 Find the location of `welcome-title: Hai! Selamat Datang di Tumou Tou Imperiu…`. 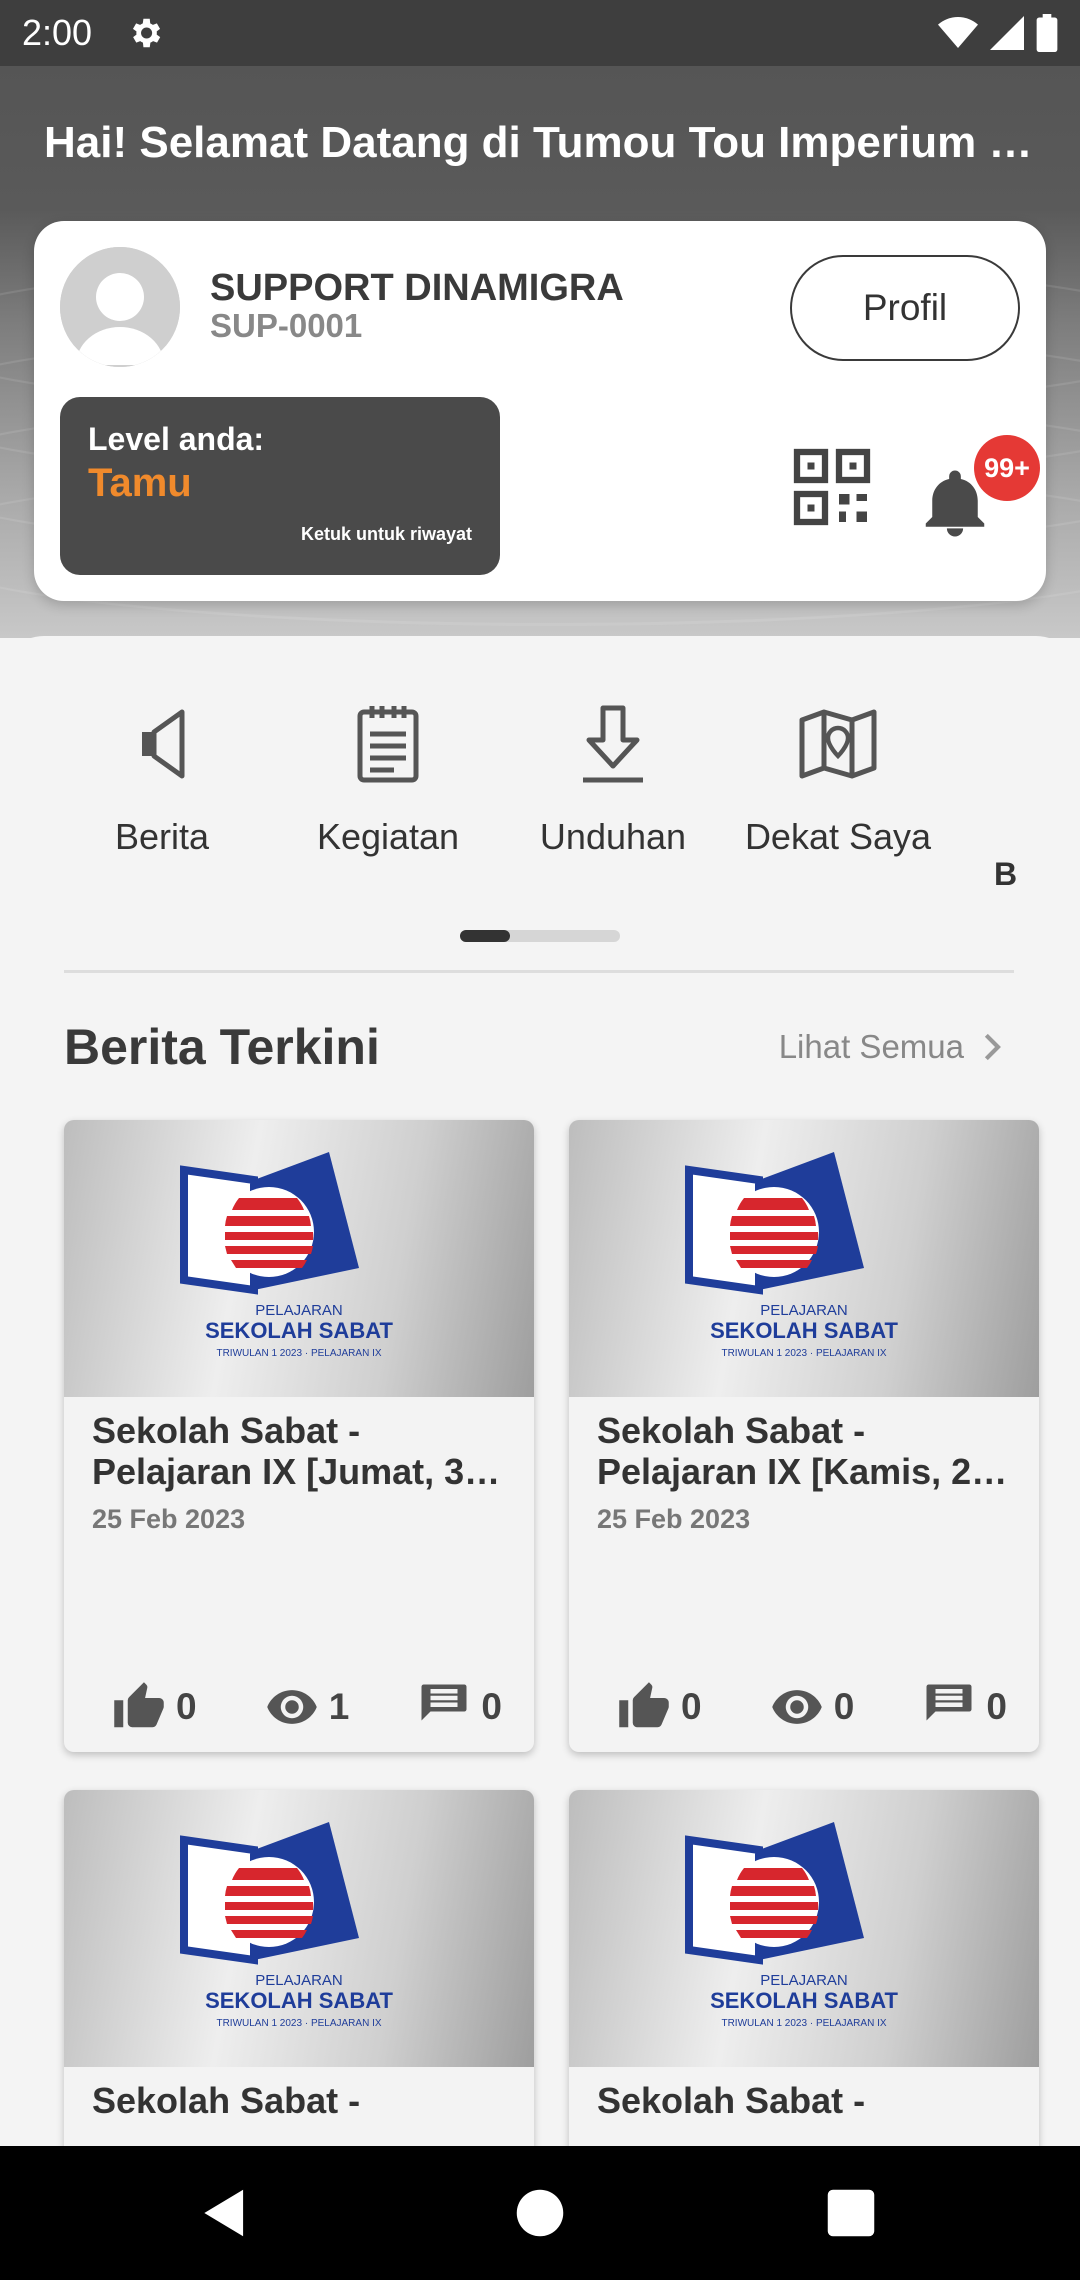

welcome-title: Hai! Selamat Datang di Tumou Tou Imperiu… is located at coordinates (544, 142).